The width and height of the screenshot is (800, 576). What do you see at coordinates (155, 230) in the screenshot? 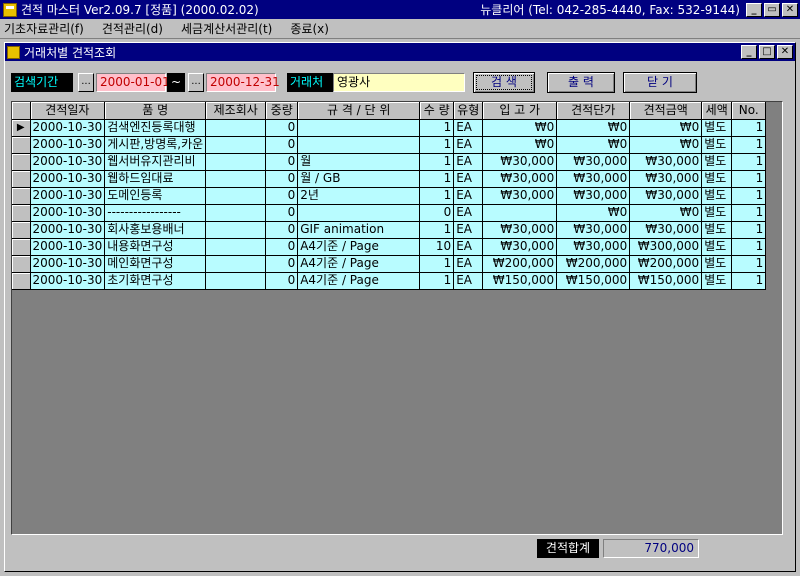
I see `cell-item: 회사홍보용배너` at bounding box center [155, 230].